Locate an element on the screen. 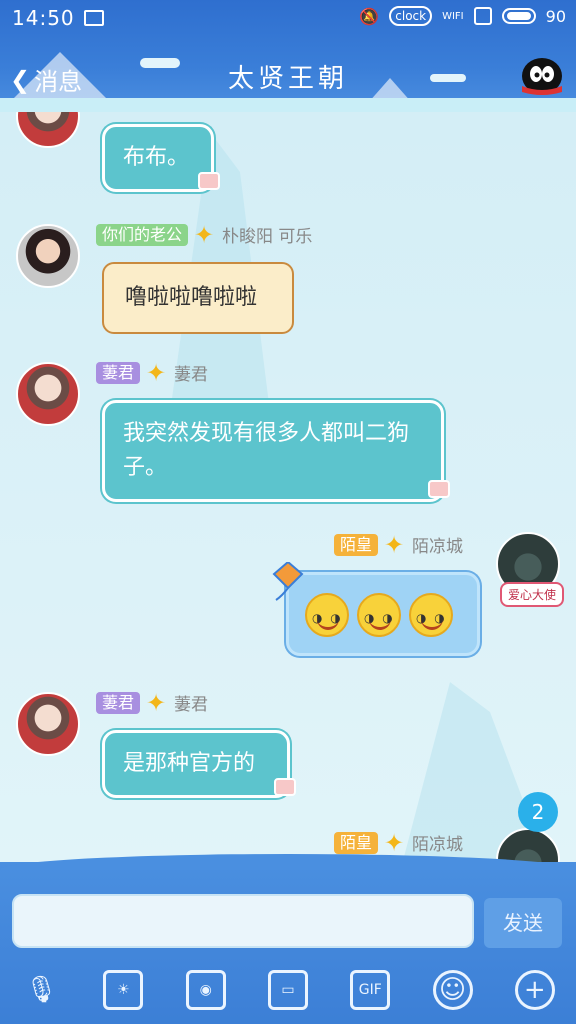 This screenshot has height=1024, width=576. message-text: 我突然发现有很多人都叫二狗子。 is located at coordinates (266, 450).